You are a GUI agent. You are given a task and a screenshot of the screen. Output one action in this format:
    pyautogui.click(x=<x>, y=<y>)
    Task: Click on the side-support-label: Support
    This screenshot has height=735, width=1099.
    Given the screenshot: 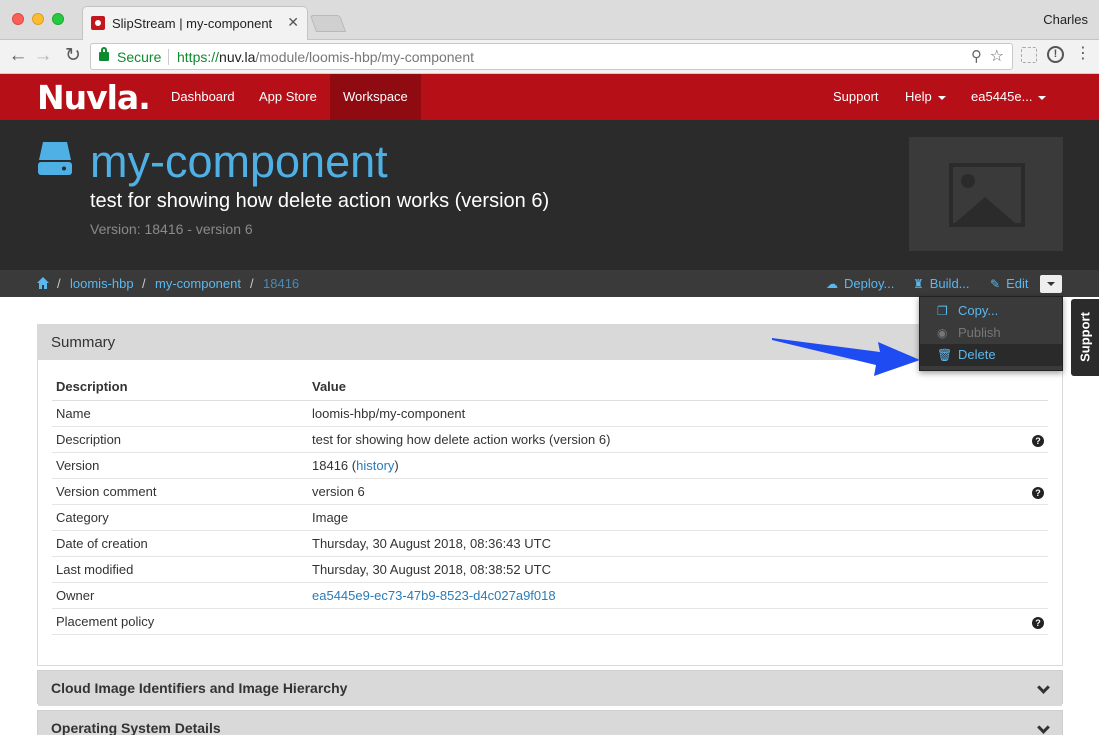 What is the action you would take?
    pyautogui.click(x=1085, y=337)
    